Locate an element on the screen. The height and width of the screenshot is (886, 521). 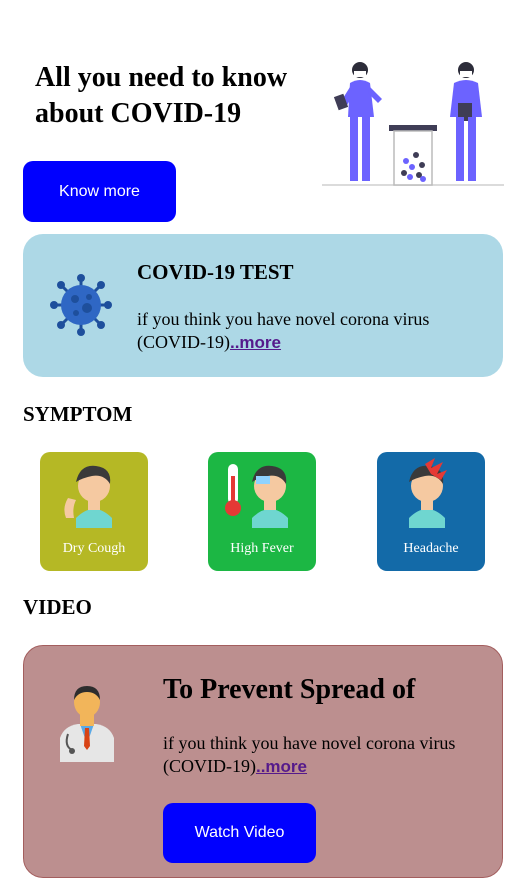
page-title: All you need to know about COVID-19 is located at coordinates (161, 95).